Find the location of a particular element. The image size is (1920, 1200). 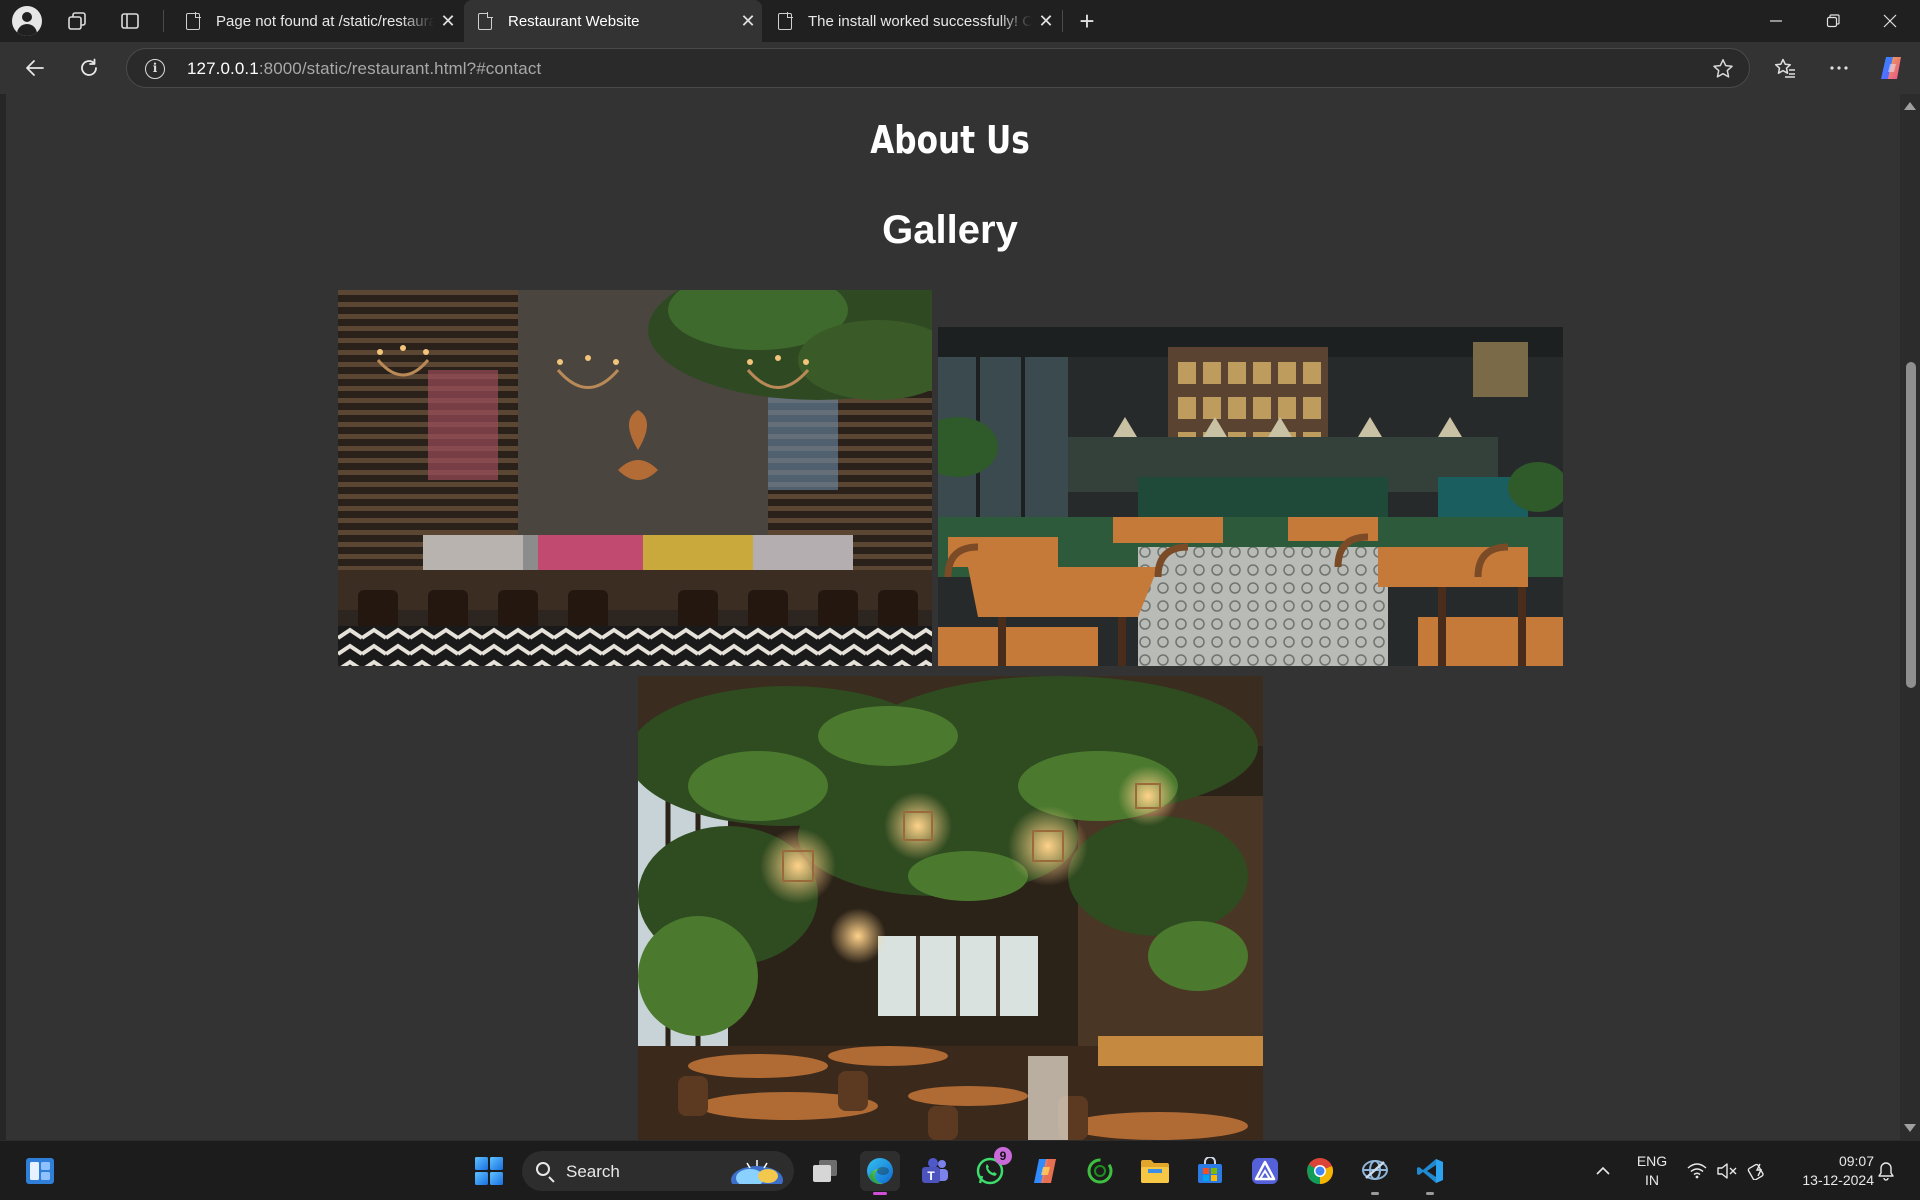

volume-muted-icon is located at coordinates (1727, 1170).